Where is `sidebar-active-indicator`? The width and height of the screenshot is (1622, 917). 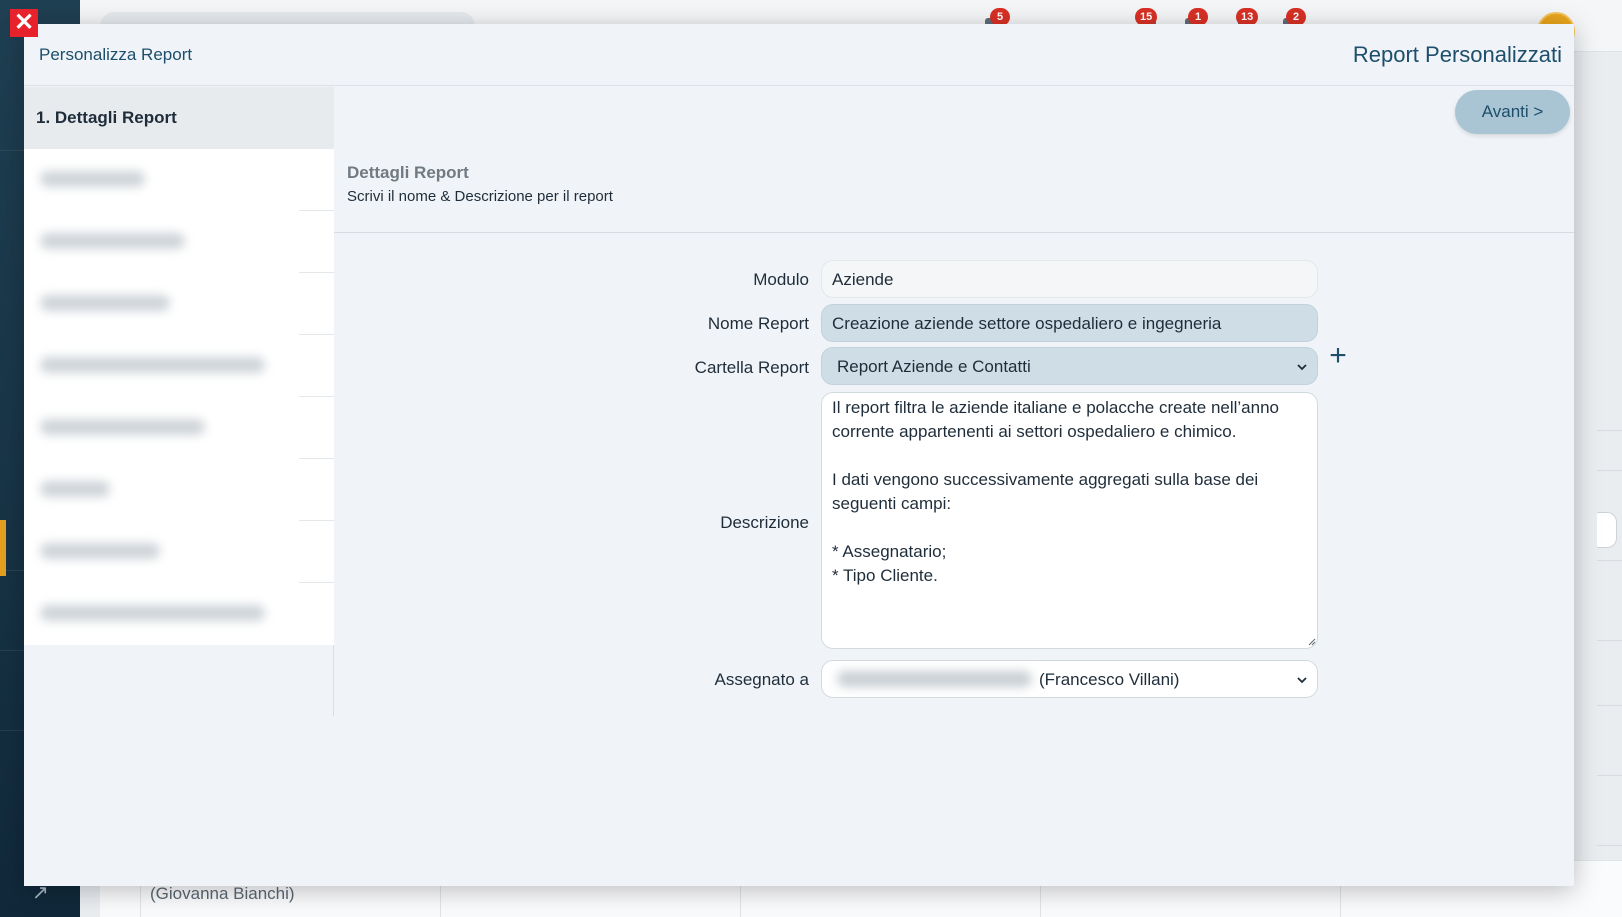
sidebar-active-indicator is located at coordinates (3, 548).